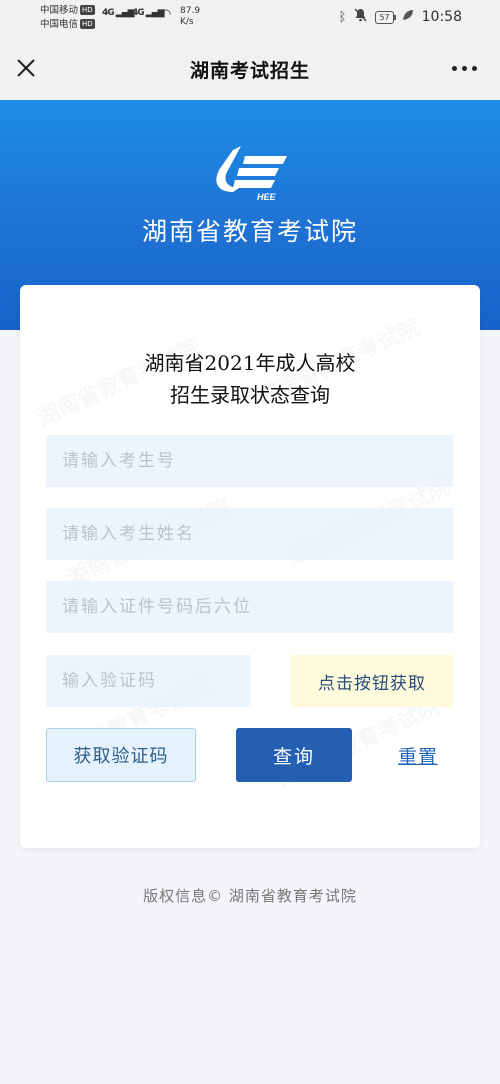 This screenshot has height=1084, width=500. I want to click on speed-value: 87.9, so click(190, 11).